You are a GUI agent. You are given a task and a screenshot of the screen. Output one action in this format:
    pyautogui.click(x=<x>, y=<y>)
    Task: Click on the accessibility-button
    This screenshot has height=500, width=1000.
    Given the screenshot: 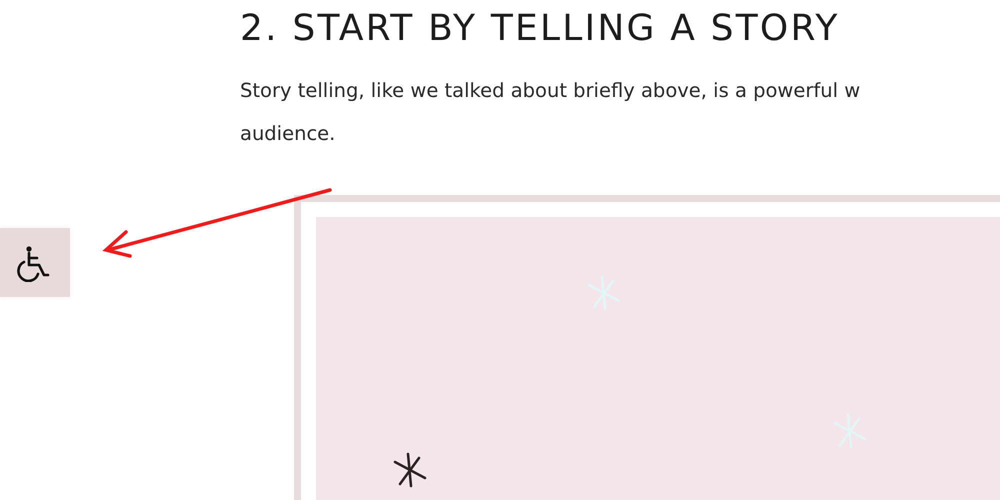 What is the action you would take?
    pyautogui.click(x=35, y=262)
    